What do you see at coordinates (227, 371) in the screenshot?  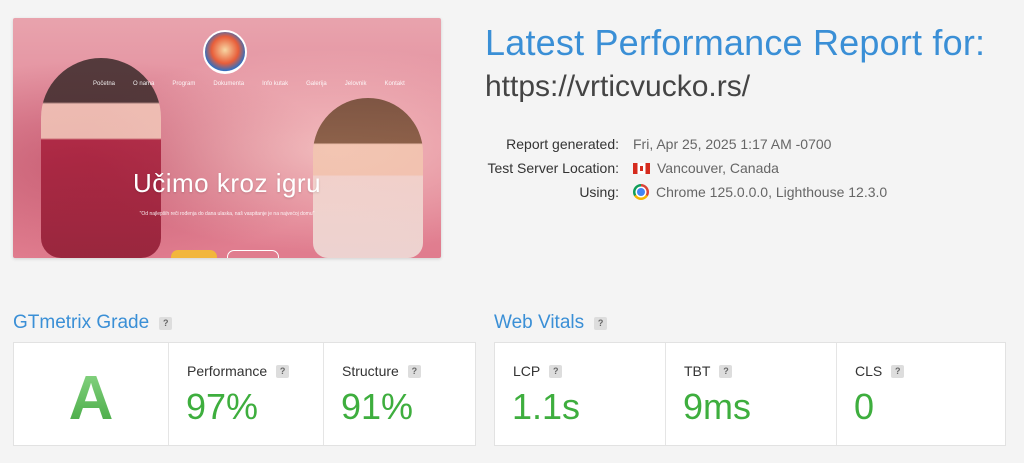 I see `performance-label: Performance` at bounding box center [227, 371].